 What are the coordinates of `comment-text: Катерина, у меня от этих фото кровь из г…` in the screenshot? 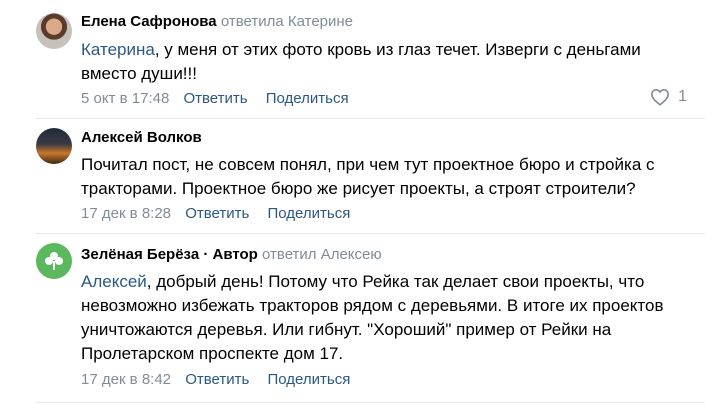 It's located at (386, 62).